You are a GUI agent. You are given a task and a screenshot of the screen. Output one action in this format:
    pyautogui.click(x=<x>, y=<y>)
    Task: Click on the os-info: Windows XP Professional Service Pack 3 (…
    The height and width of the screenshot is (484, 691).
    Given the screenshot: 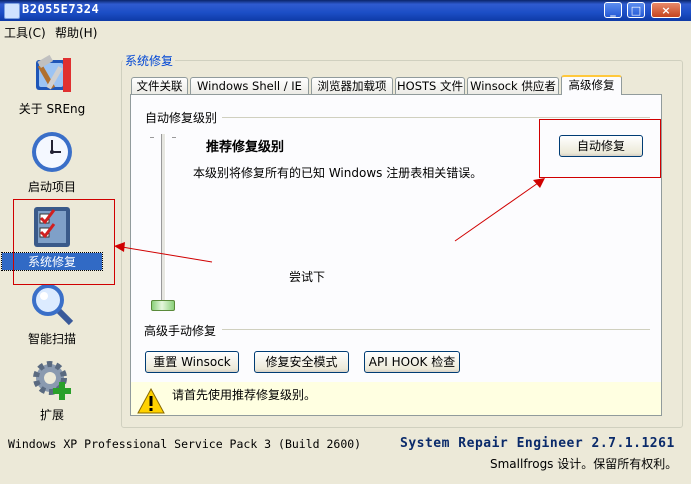 What is the action you would take?
    pyautogui.click(x=185, y=444)
    